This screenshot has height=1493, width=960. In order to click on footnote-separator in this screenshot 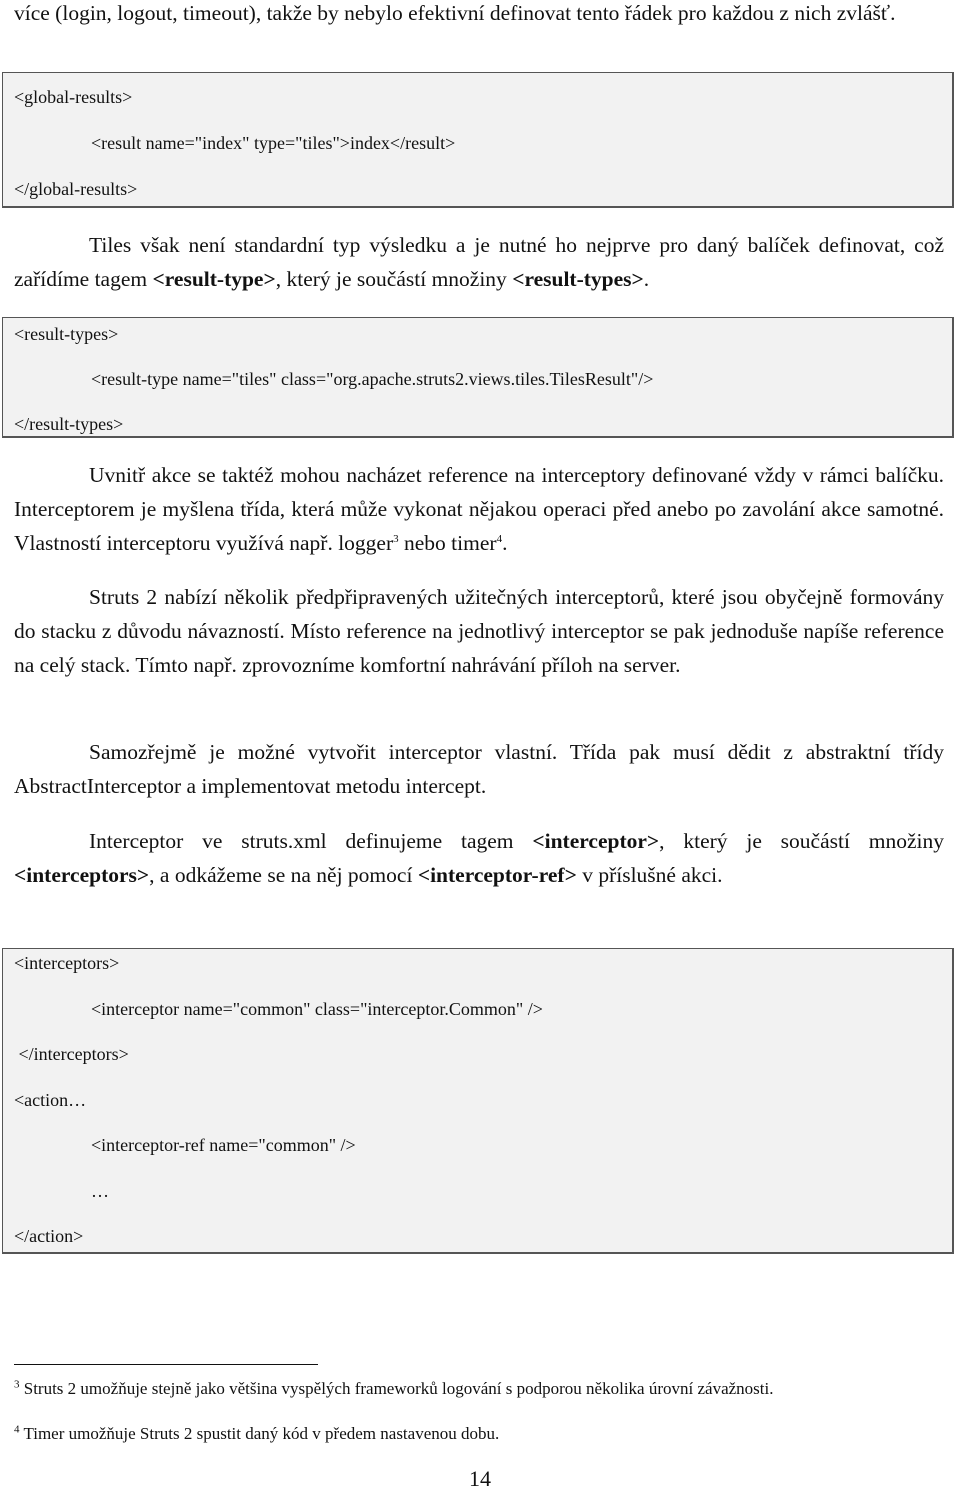, I will do `click(166, 1364)`.